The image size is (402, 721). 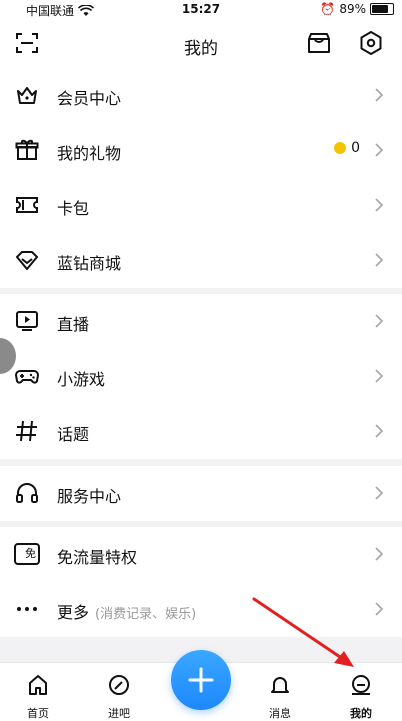 What do you see at coordinates (73, 324) in the screenshot?
I see `menu-item-label: 直播` at bounding box center [73, 324].